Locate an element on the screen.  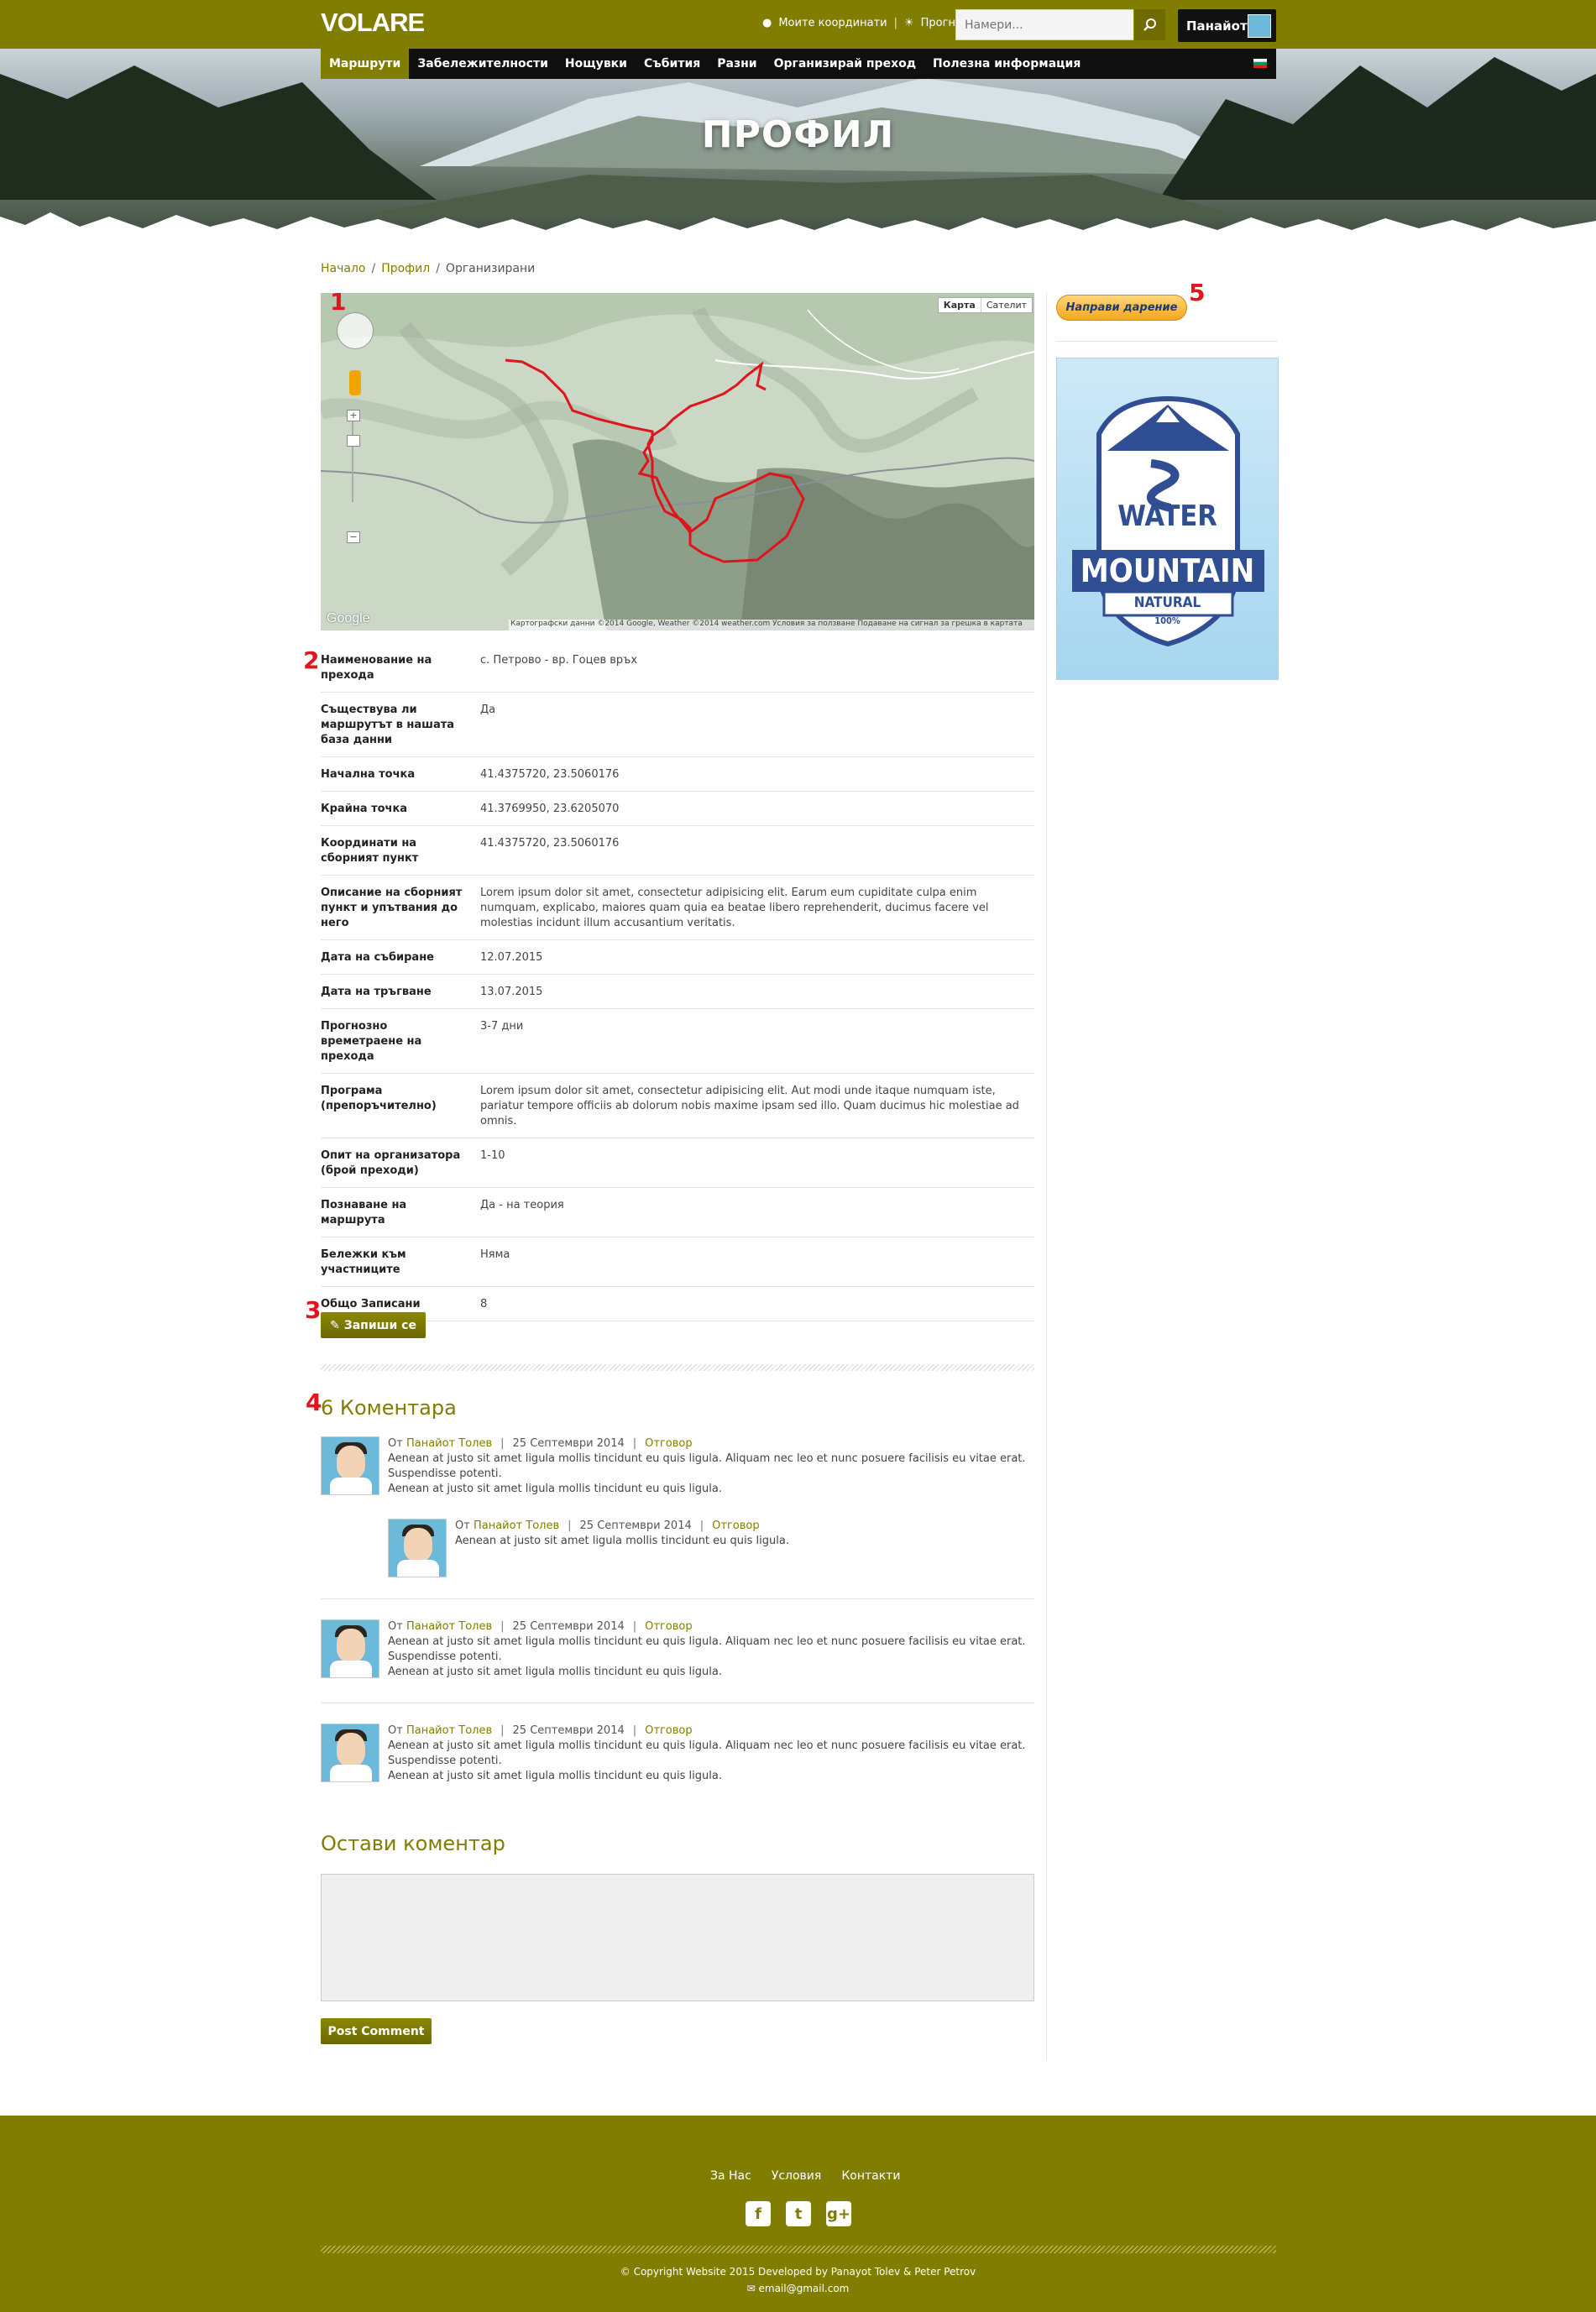
footer-divider is located at coordinates (798, 2249).